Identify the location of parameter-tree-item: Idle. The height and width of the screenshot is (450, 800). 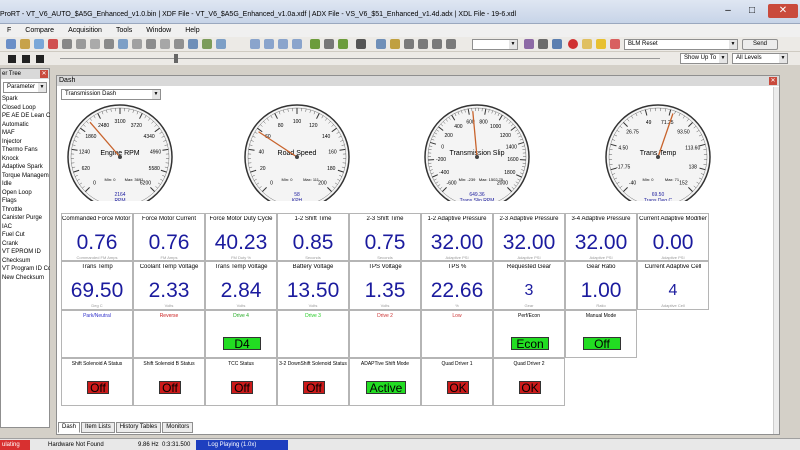
(26, 184).